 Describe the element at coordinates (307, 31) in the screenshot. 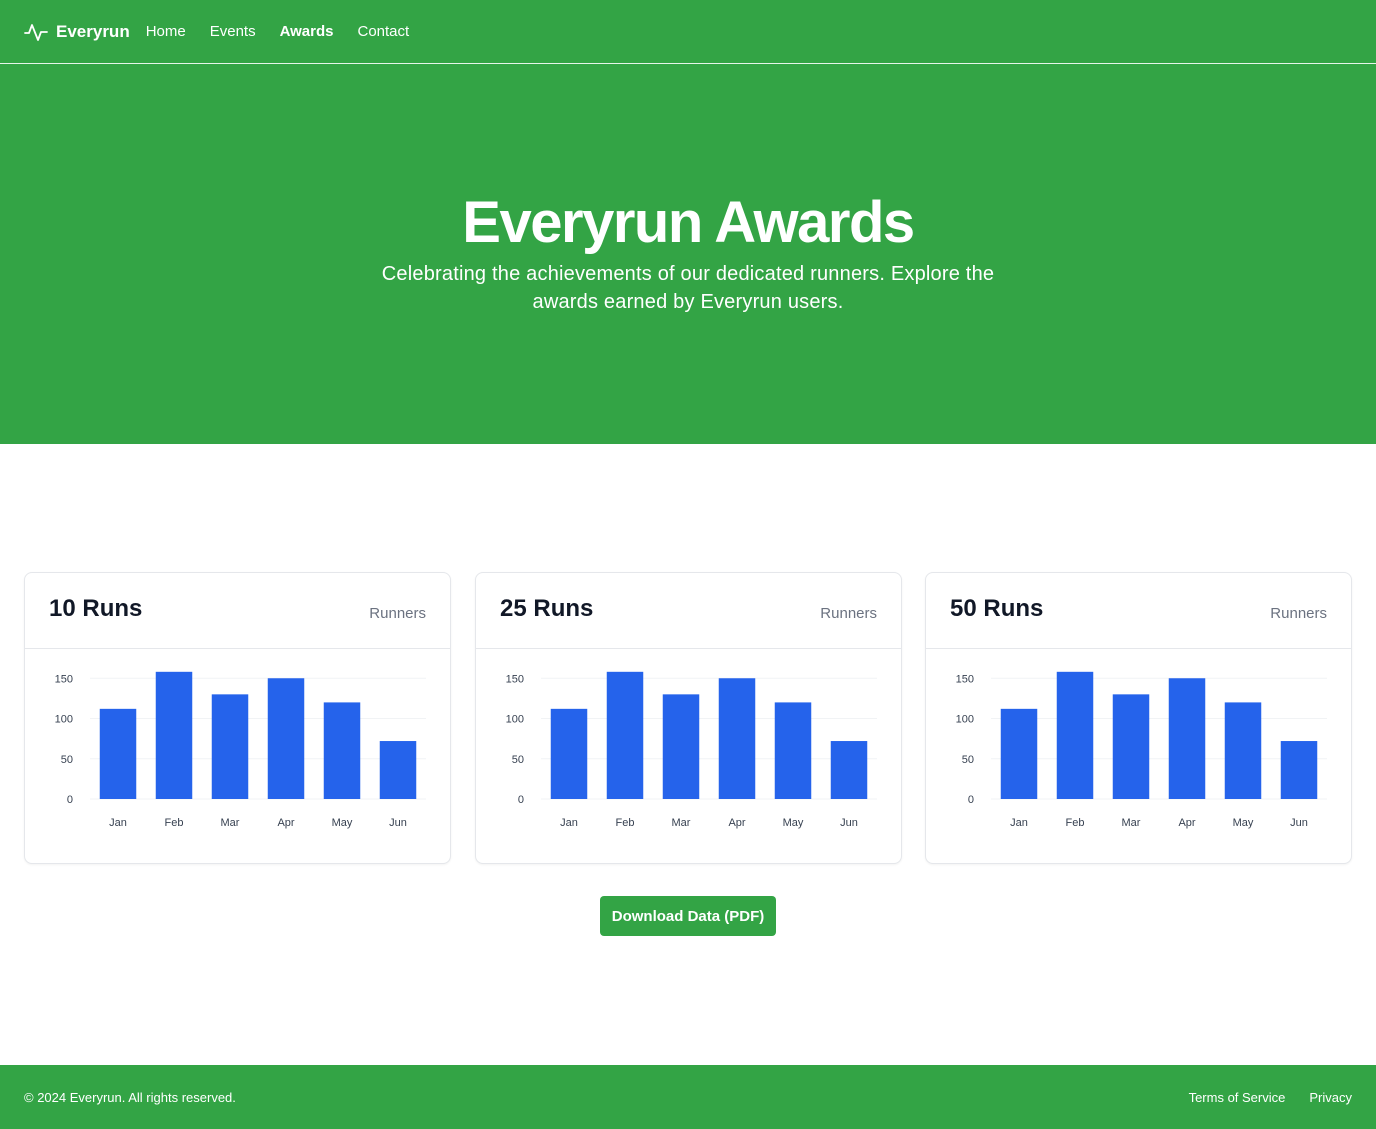

I see `nav-link-awards: Awards` at that location.